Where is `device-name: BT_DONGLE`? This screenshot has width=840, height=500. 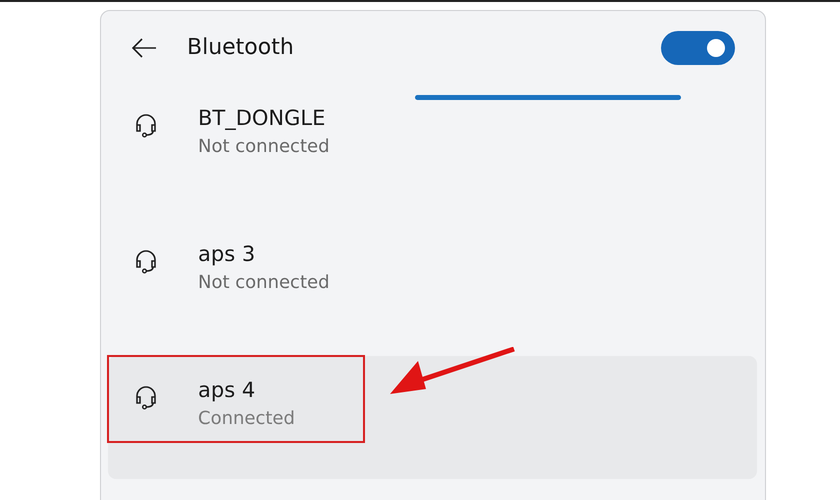 device-name: BT_DONGLE is located at coordinates (262, 118).